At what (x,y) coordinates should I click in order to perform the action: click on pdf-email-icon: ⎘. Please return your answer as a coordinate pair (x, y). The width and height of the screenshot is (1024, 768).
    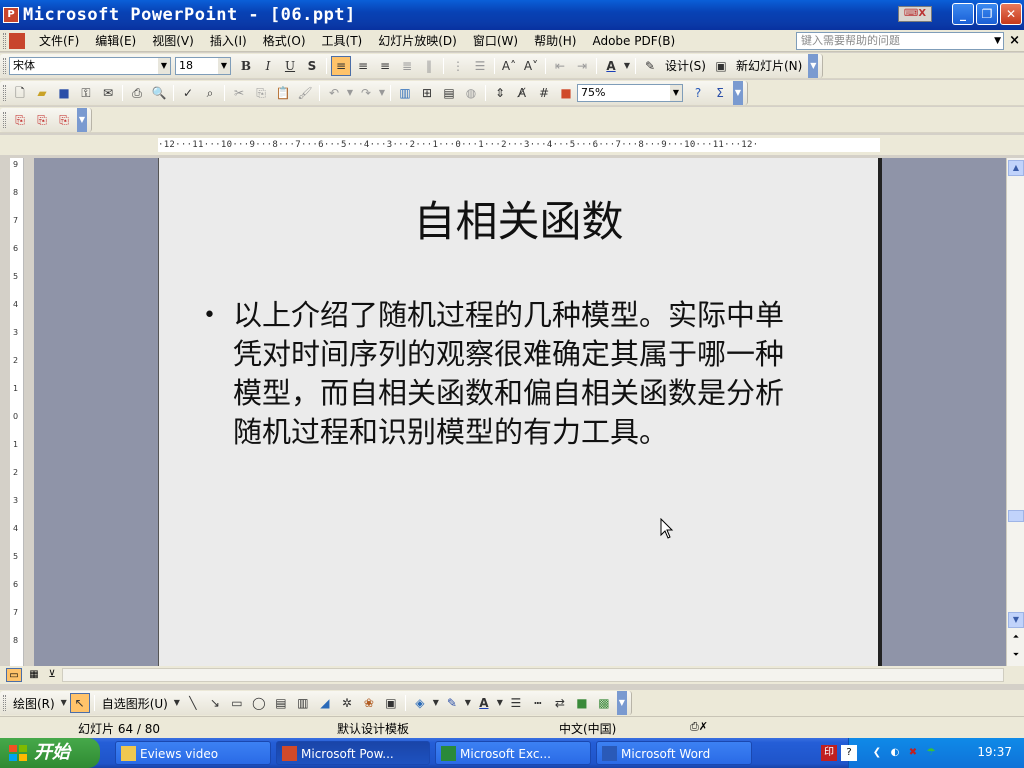
    Looking at the image, I should click on (42, 120).